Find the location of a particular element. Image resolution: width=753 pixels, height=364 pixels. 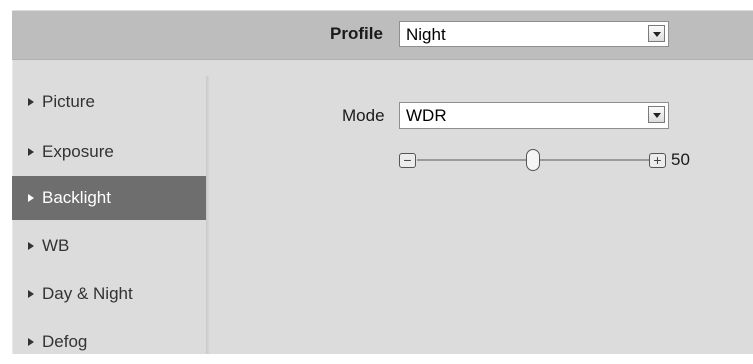

slider-value: 50 is located at coordinates (680, 159).